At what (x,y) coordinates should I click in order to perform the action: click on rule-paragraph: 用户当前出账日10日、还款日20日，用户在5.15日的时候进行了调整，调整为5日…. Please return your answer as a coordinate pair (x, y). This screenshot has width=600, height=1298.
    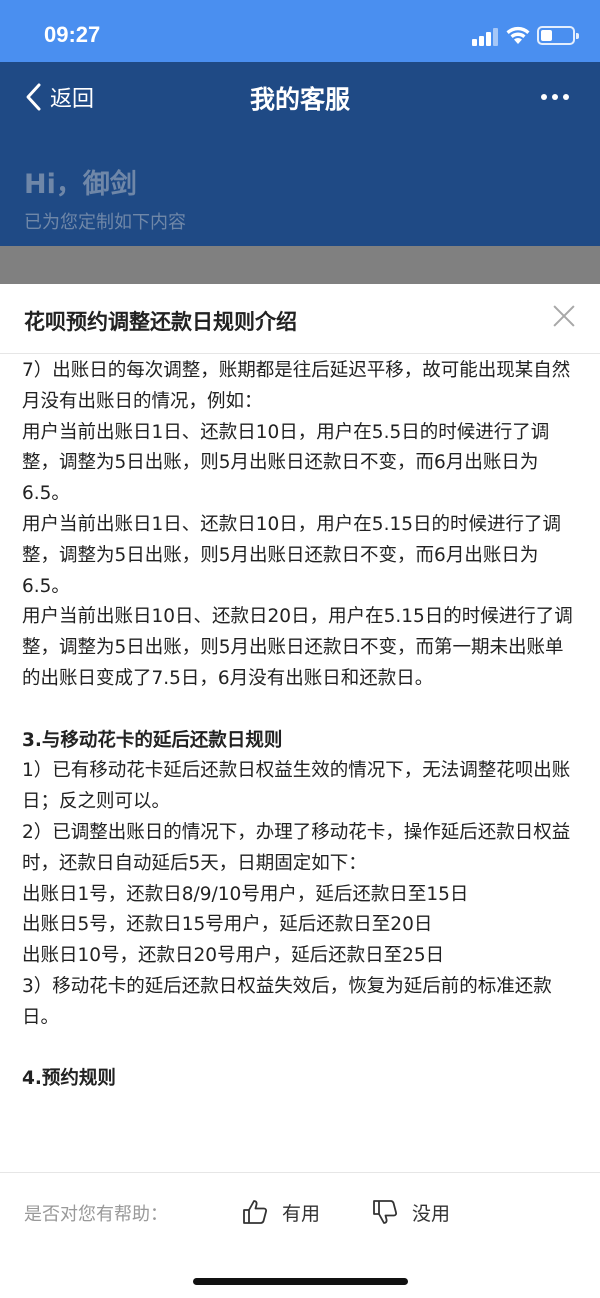
    Looking at the image, I should click on (297, 647).